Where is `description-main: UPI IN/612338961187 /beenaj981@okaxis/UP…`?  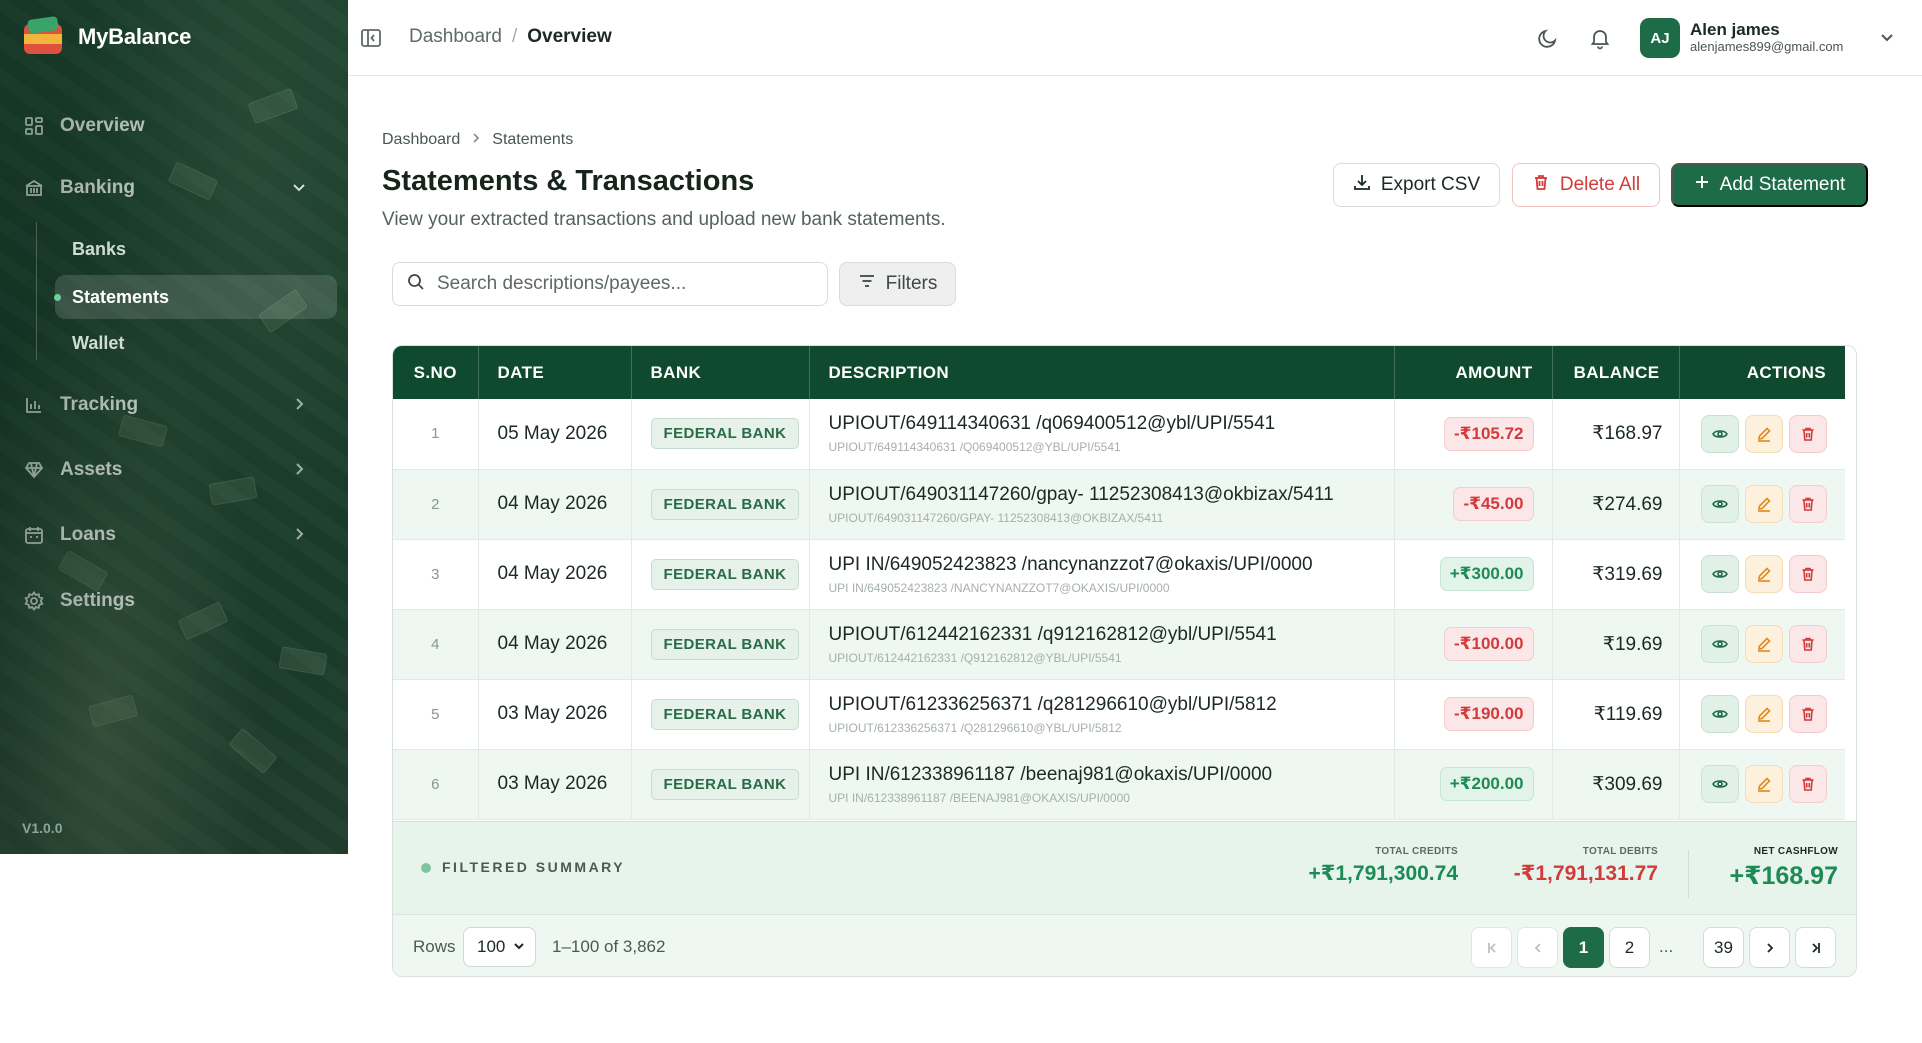
description-main: UPI IN/612338961187 /beenaj981@okaxis/UP… is located at coordinates (1050, 774).